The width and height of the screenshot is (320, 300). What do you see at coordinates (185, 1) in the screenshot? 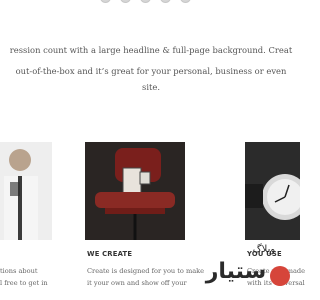
I see `rss-icon` at bounding box center [185, 1].